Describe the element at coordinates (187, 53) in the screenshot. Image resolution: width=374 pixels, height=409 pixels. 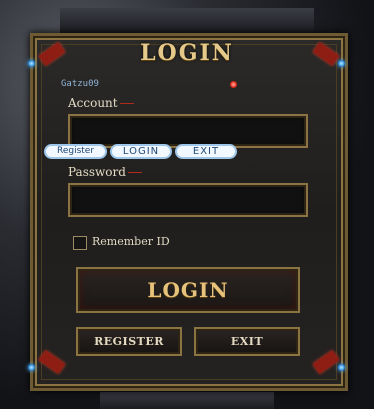
I see `window-title: LOGIN` at that location.